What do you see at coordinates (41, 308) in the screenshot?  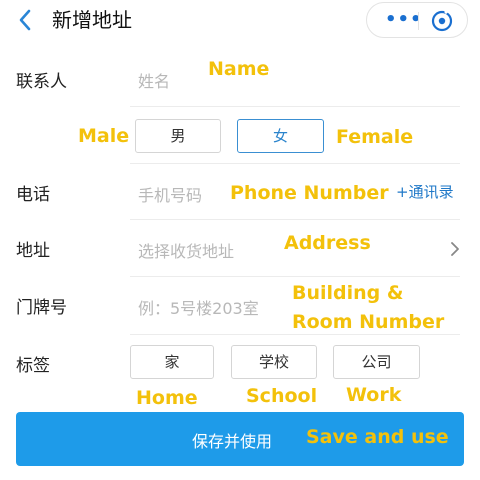 I see `room-number-label: 门牌号` at bounding box center [41, 308].